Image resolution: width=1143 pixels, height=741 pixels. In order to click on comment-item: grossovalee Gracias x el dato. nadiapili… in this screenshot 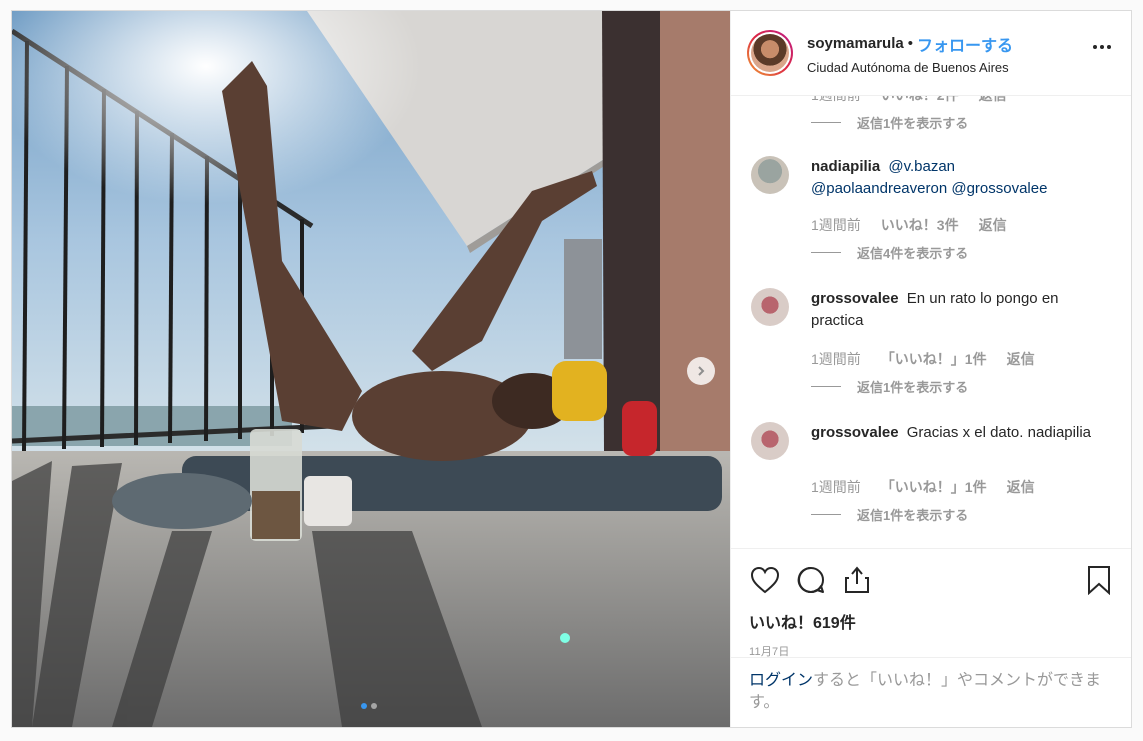, I will do `click(931, 441)`.